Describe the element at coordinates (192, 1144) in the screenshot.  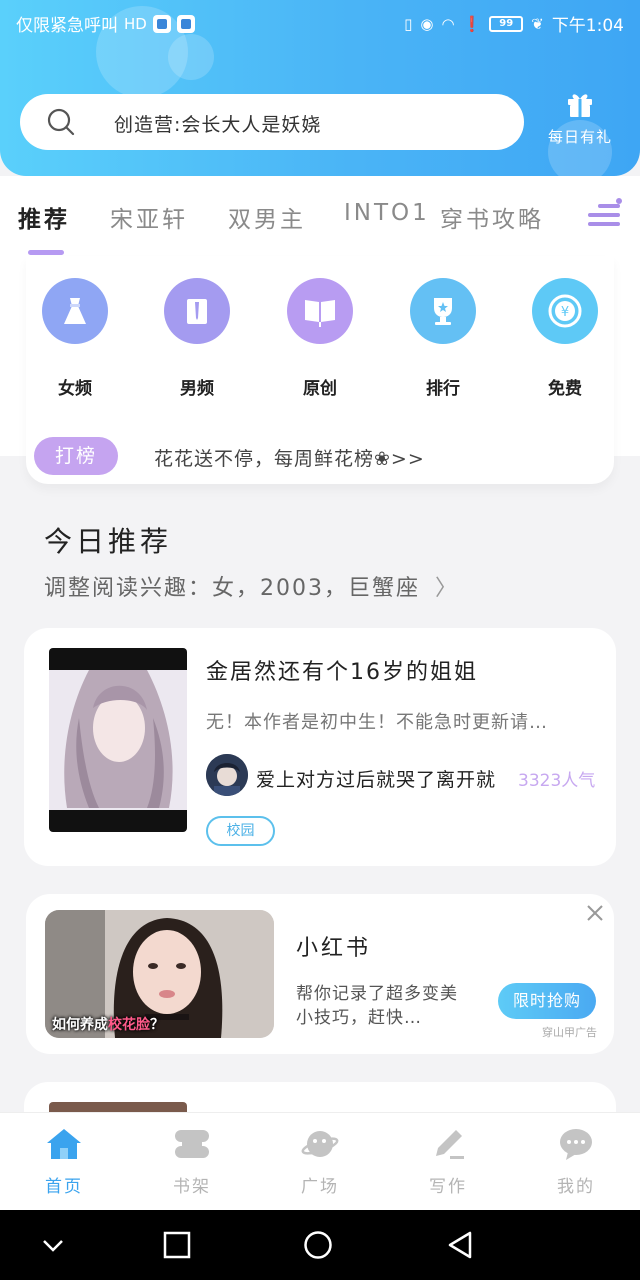
I see `bookshelf-icon` at that location.